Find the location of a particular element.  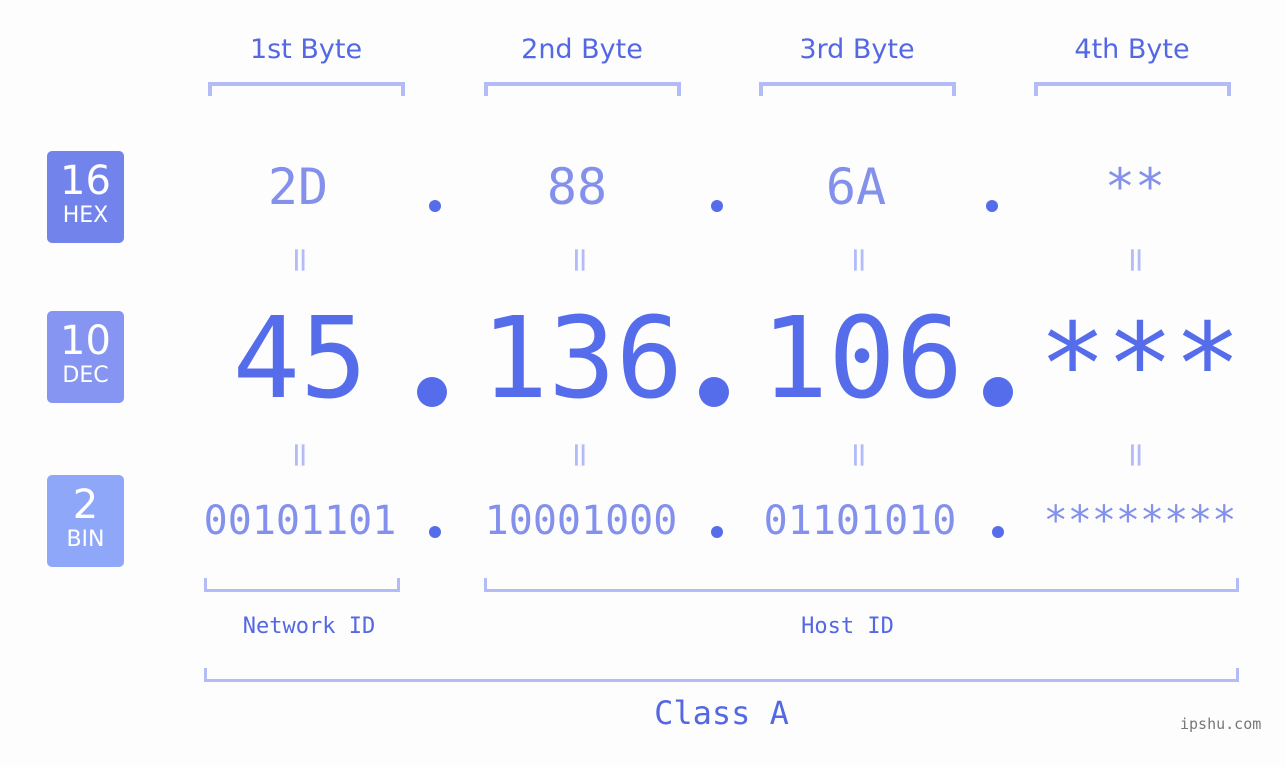

watermark: ipshu.com is located at coordinates (1221, 724).